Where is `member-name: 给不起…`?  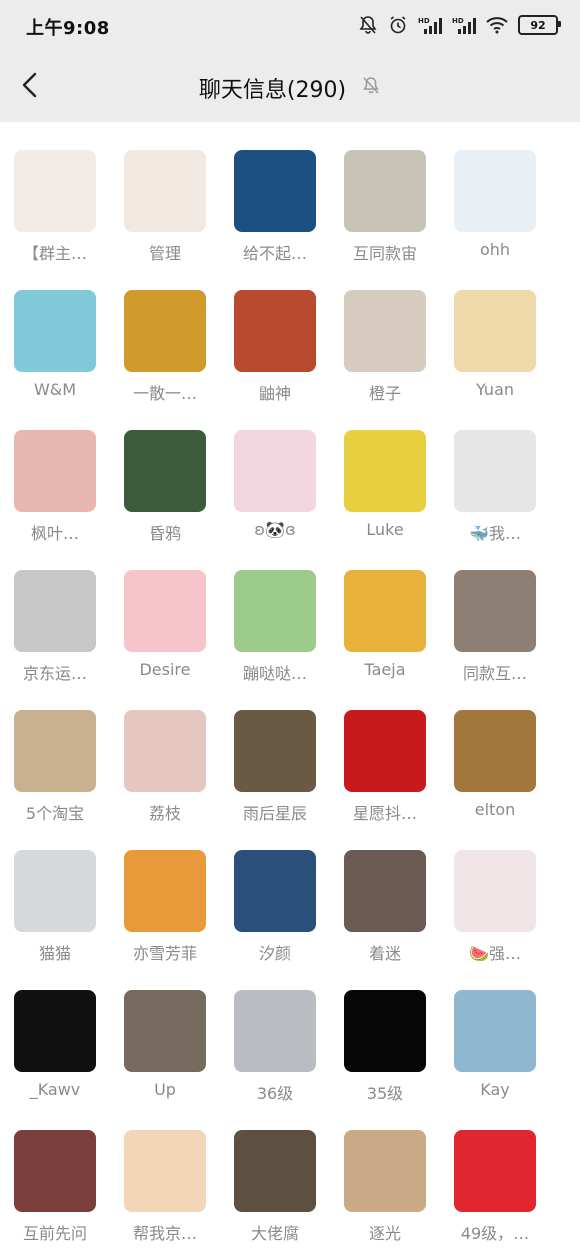
member-name: 给不起… is located at coordinates (274, 253).